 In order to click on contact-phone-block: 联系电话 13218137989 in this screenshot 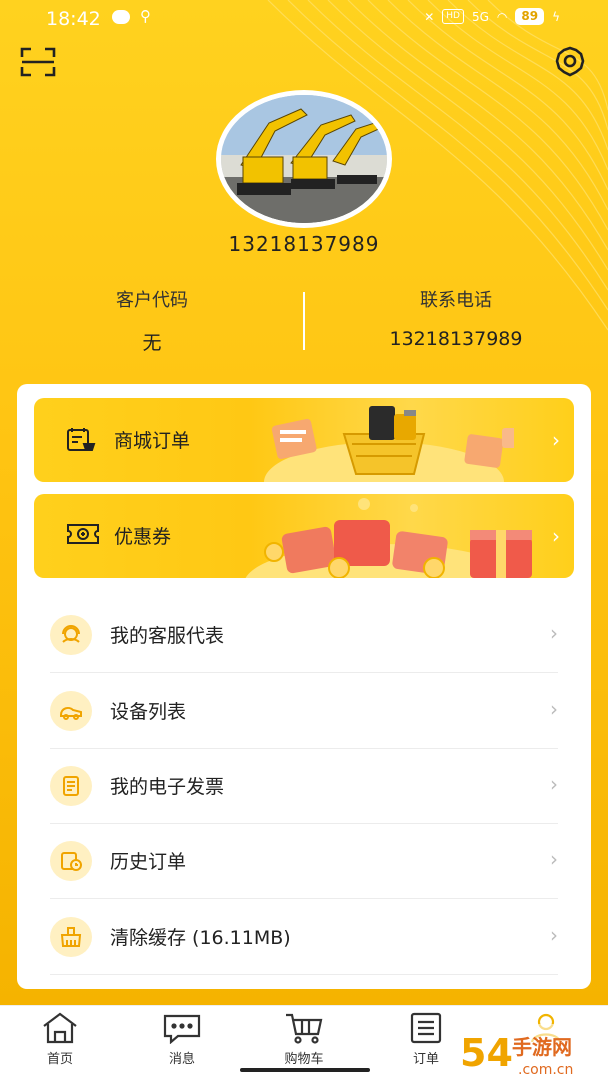, I will do `click(456, 318)`.